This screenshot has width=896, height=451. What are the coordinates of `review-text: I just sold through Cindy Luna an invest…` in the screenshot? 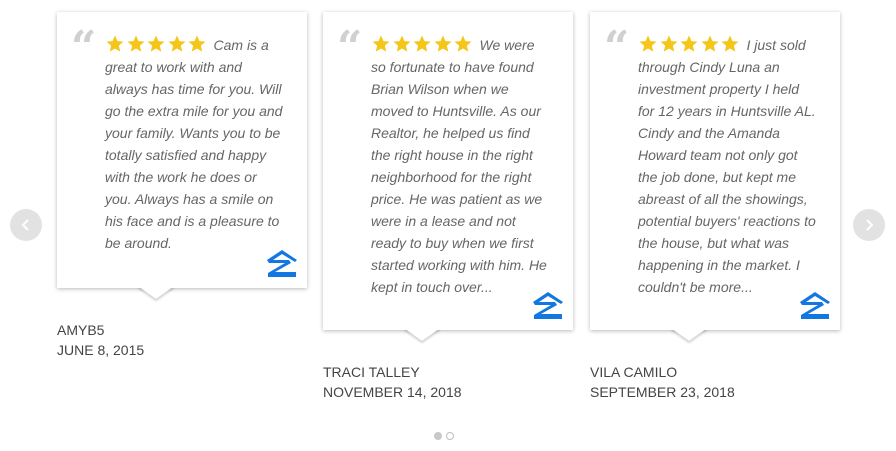 It's located at (727, 166).